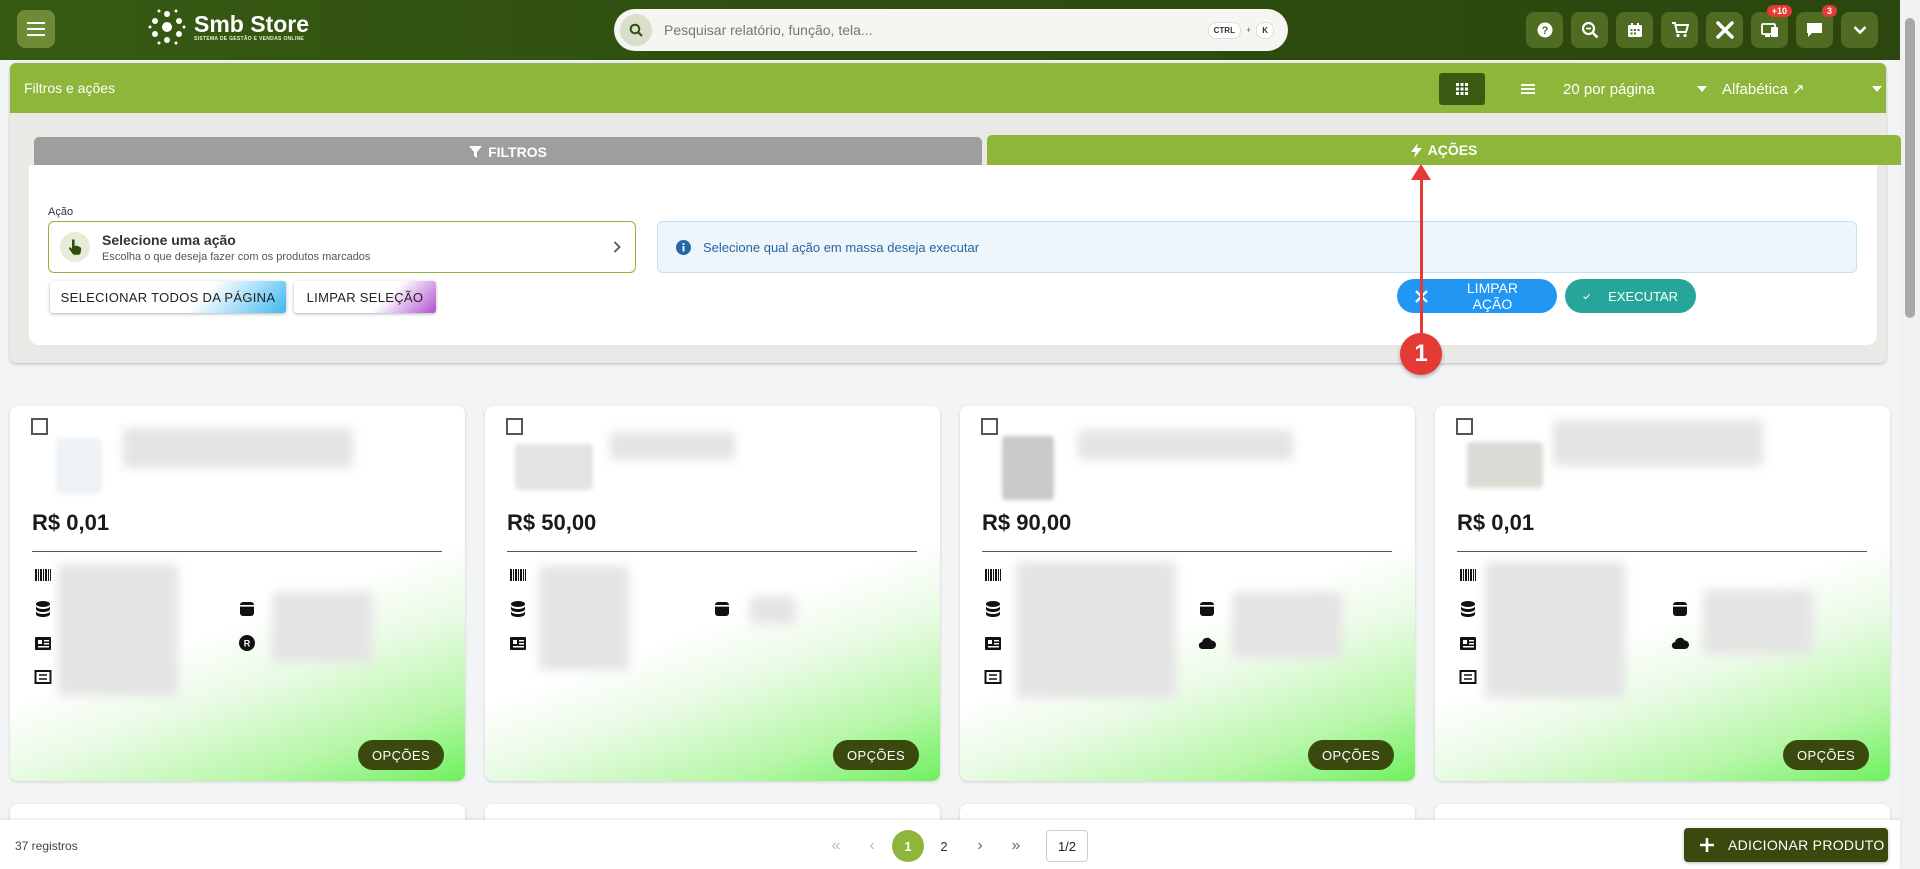 This screenshot has height=869, width=1920. I want to click on global-search: CTRL + K, so click(951, 30).